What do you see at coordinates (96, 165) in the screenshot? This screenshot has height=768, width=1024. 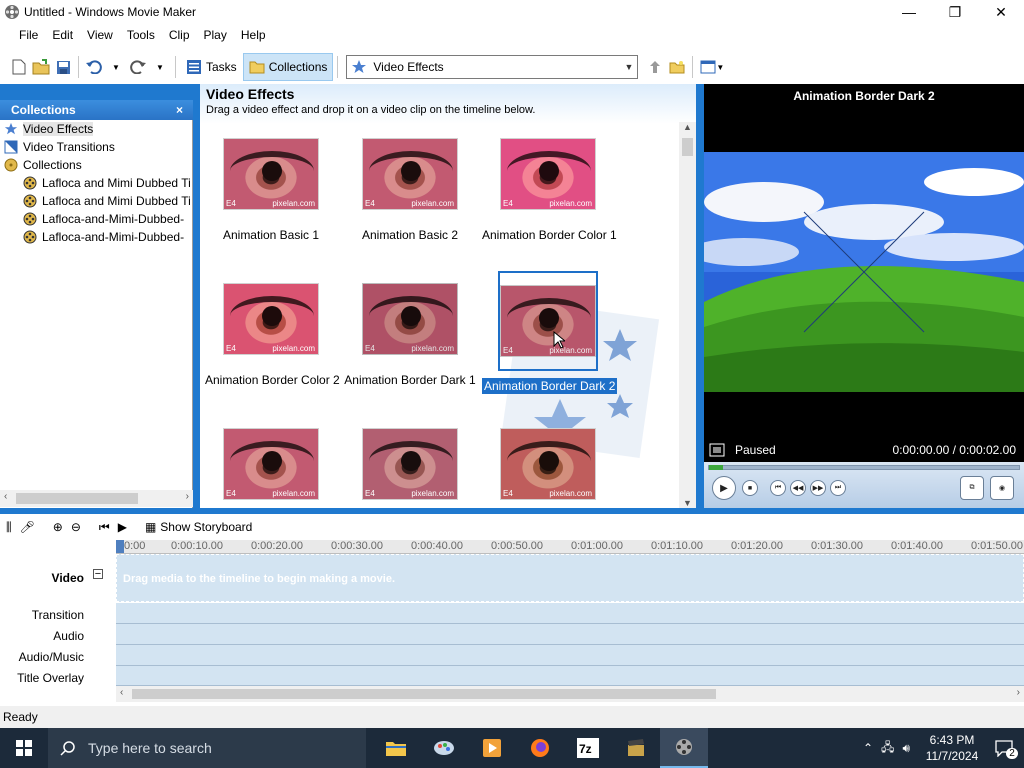 I see `tree-item-collections: Collections` at bounding box center [96, 165].